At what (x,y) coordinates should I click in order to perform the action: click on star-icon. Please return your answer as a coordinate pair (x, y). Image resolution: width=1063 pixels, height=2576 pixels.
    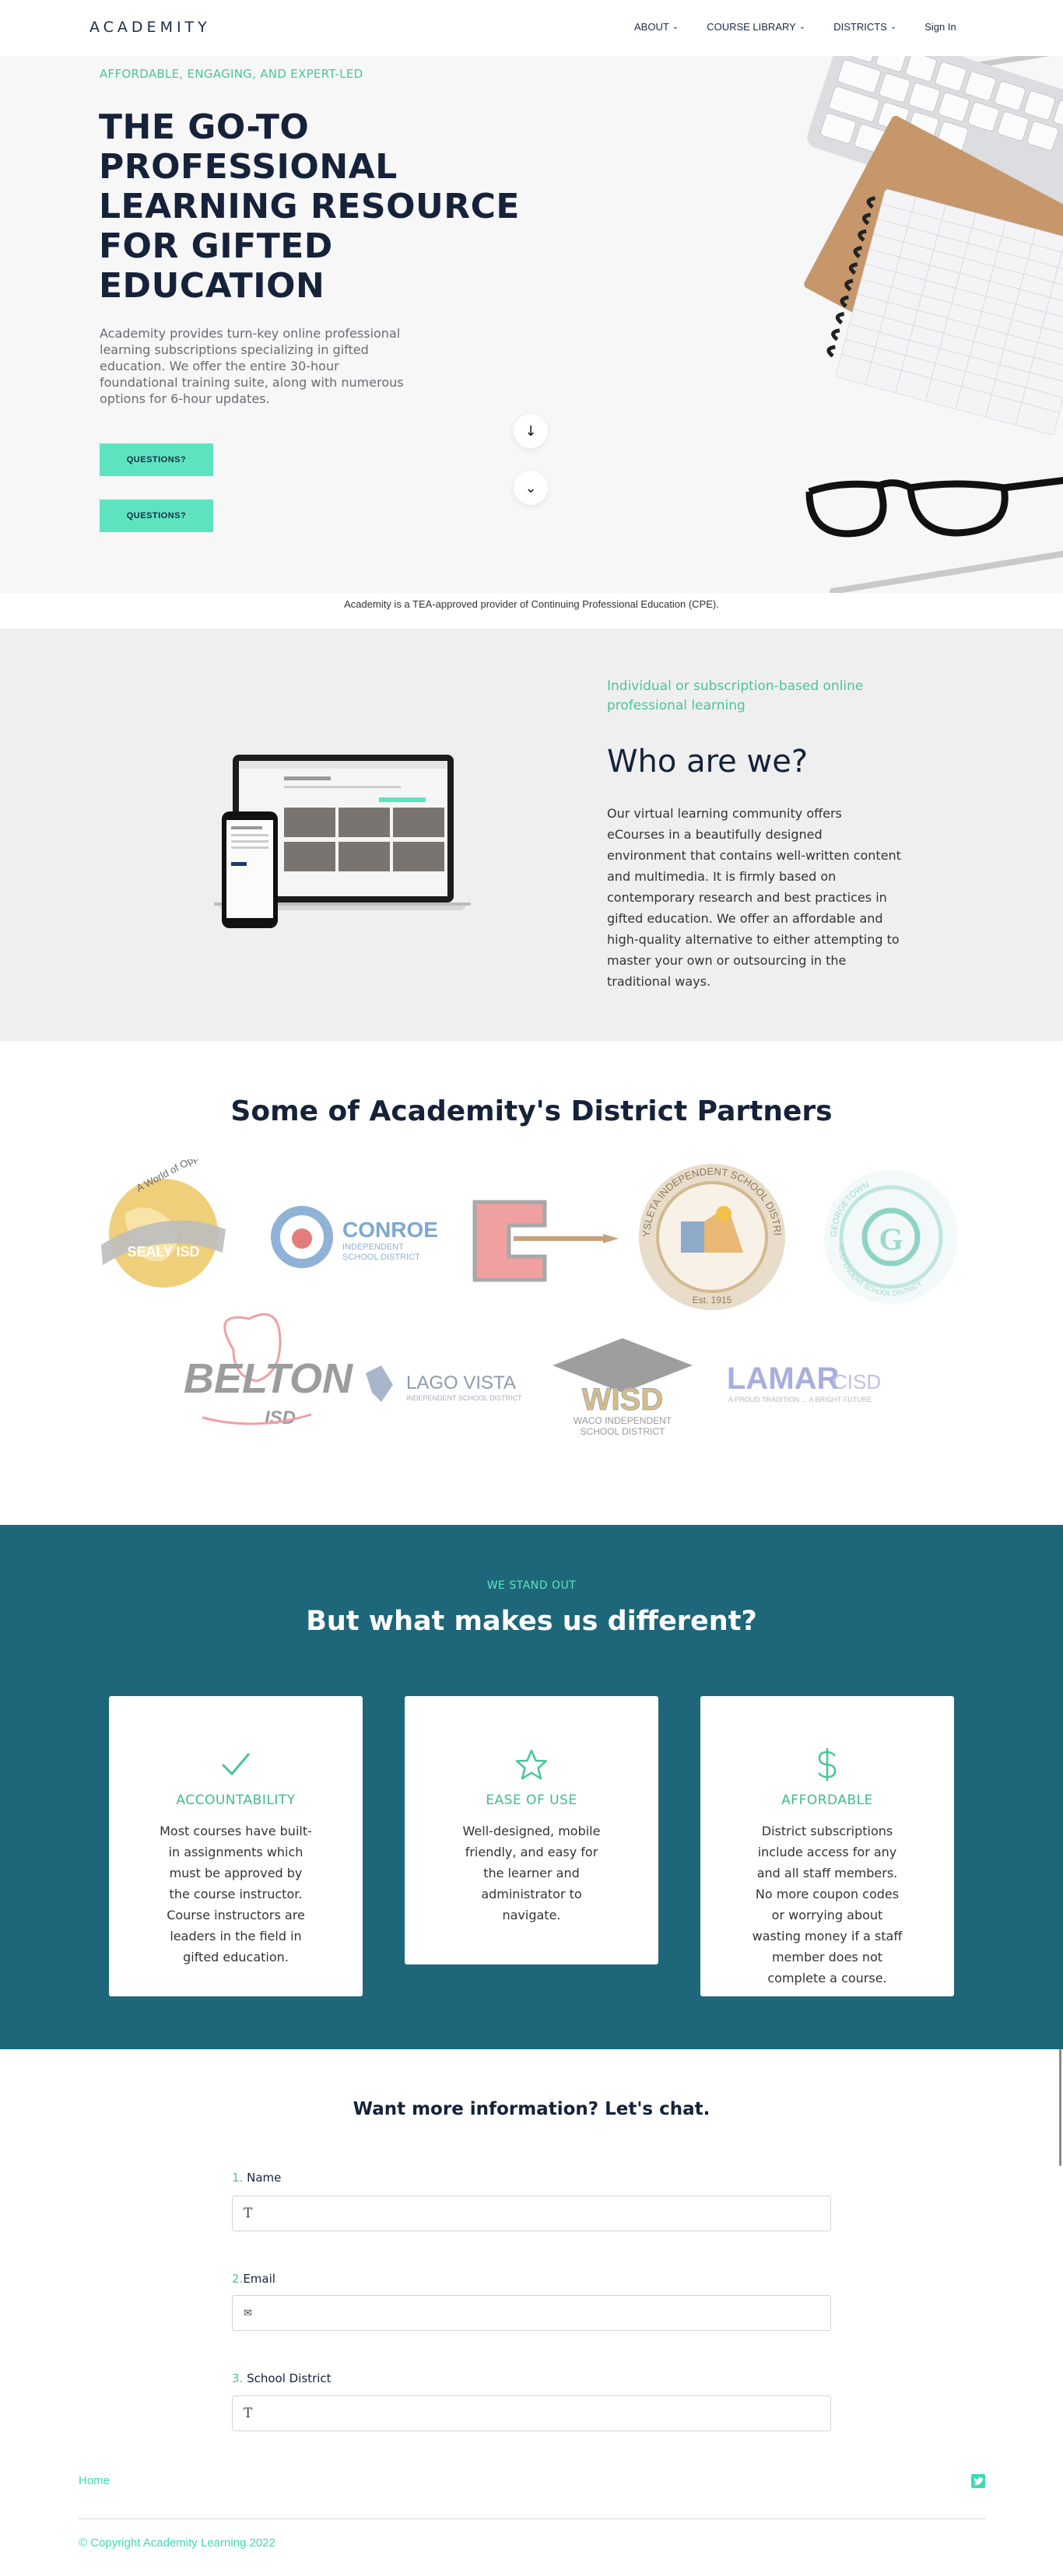
    Looking at the image, I should click on (531, 1764).